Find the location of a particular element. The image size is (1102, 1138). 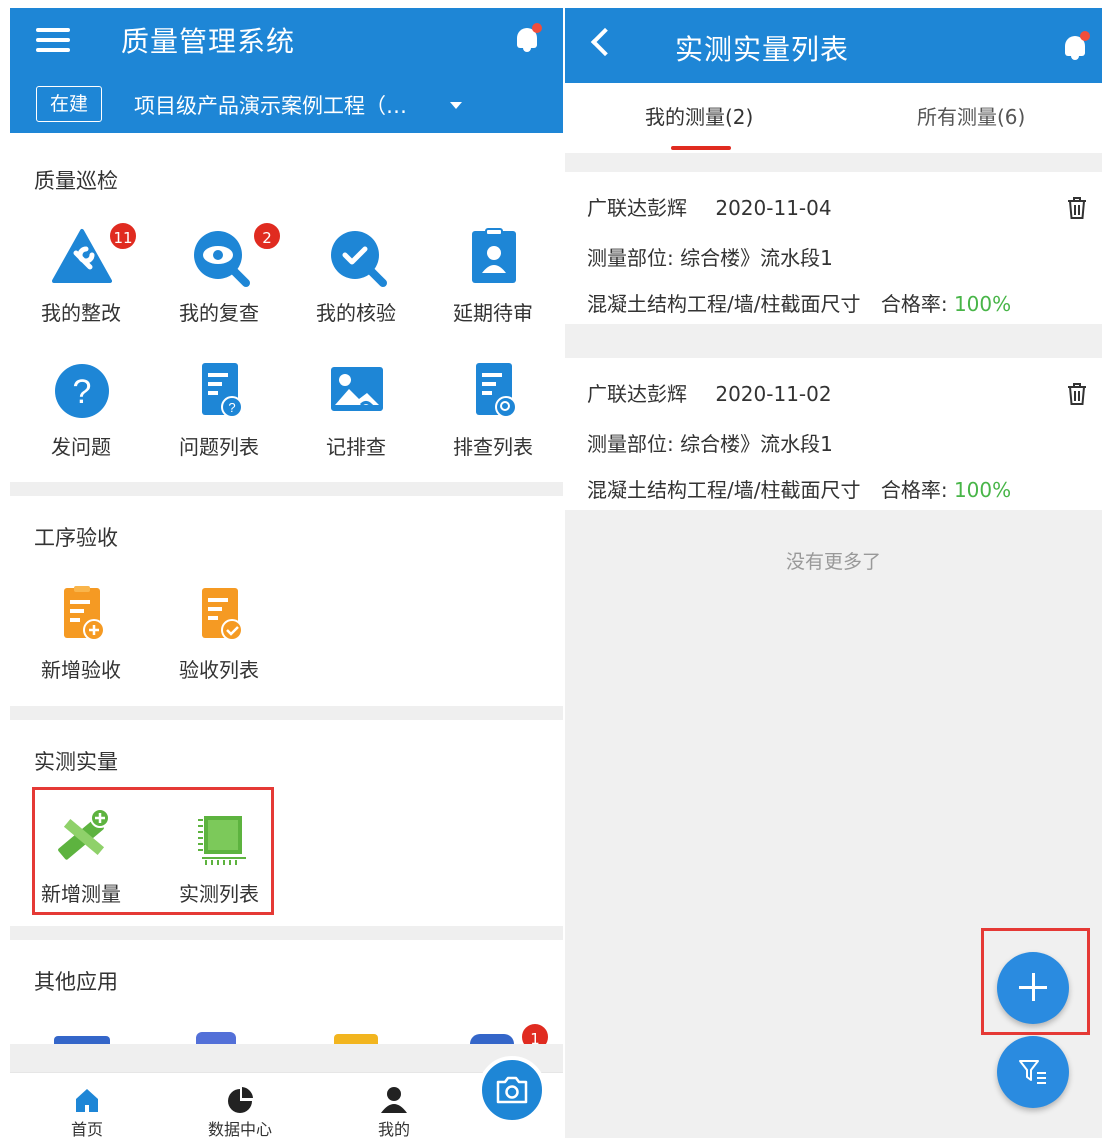

badge-count: 2 is located at coordinates (267, 236).